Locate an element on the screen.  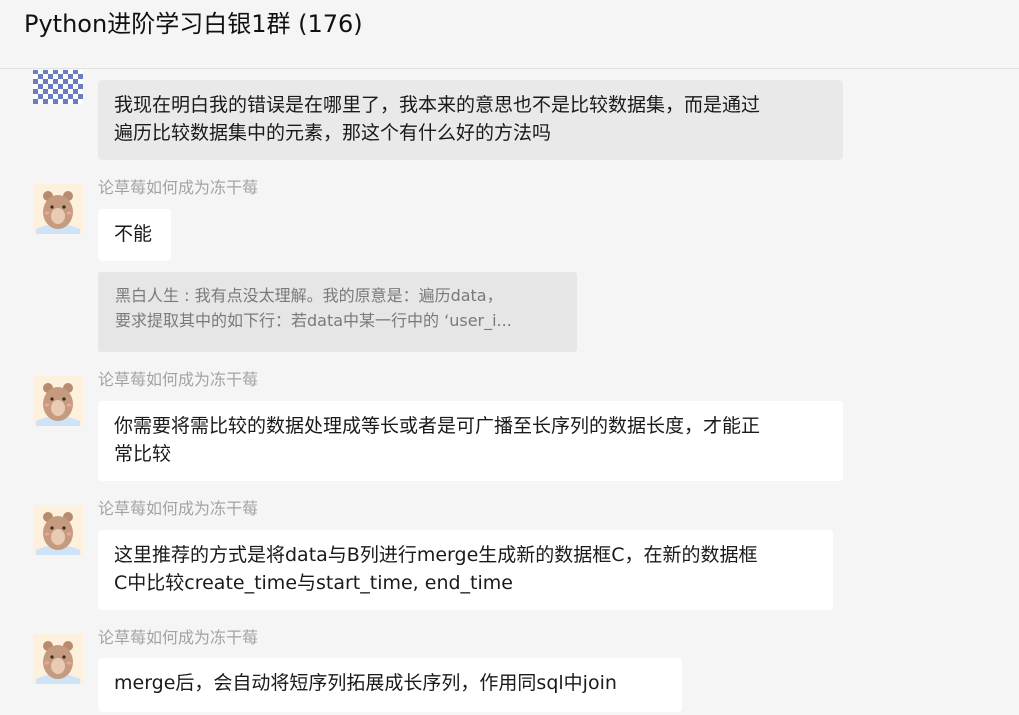
chat-title: Python进阶学习白银1群 (176) is located at coordinates (193, 24).